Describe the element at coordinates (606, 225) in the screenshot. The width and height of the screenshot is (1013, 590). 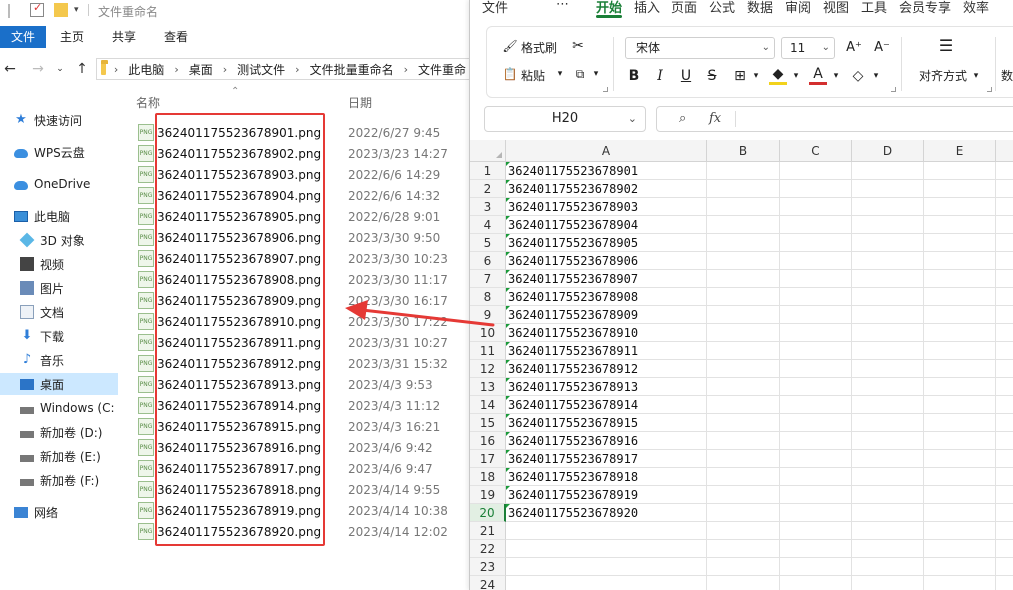
I see `cell-a: 362401175523678904` at that location.